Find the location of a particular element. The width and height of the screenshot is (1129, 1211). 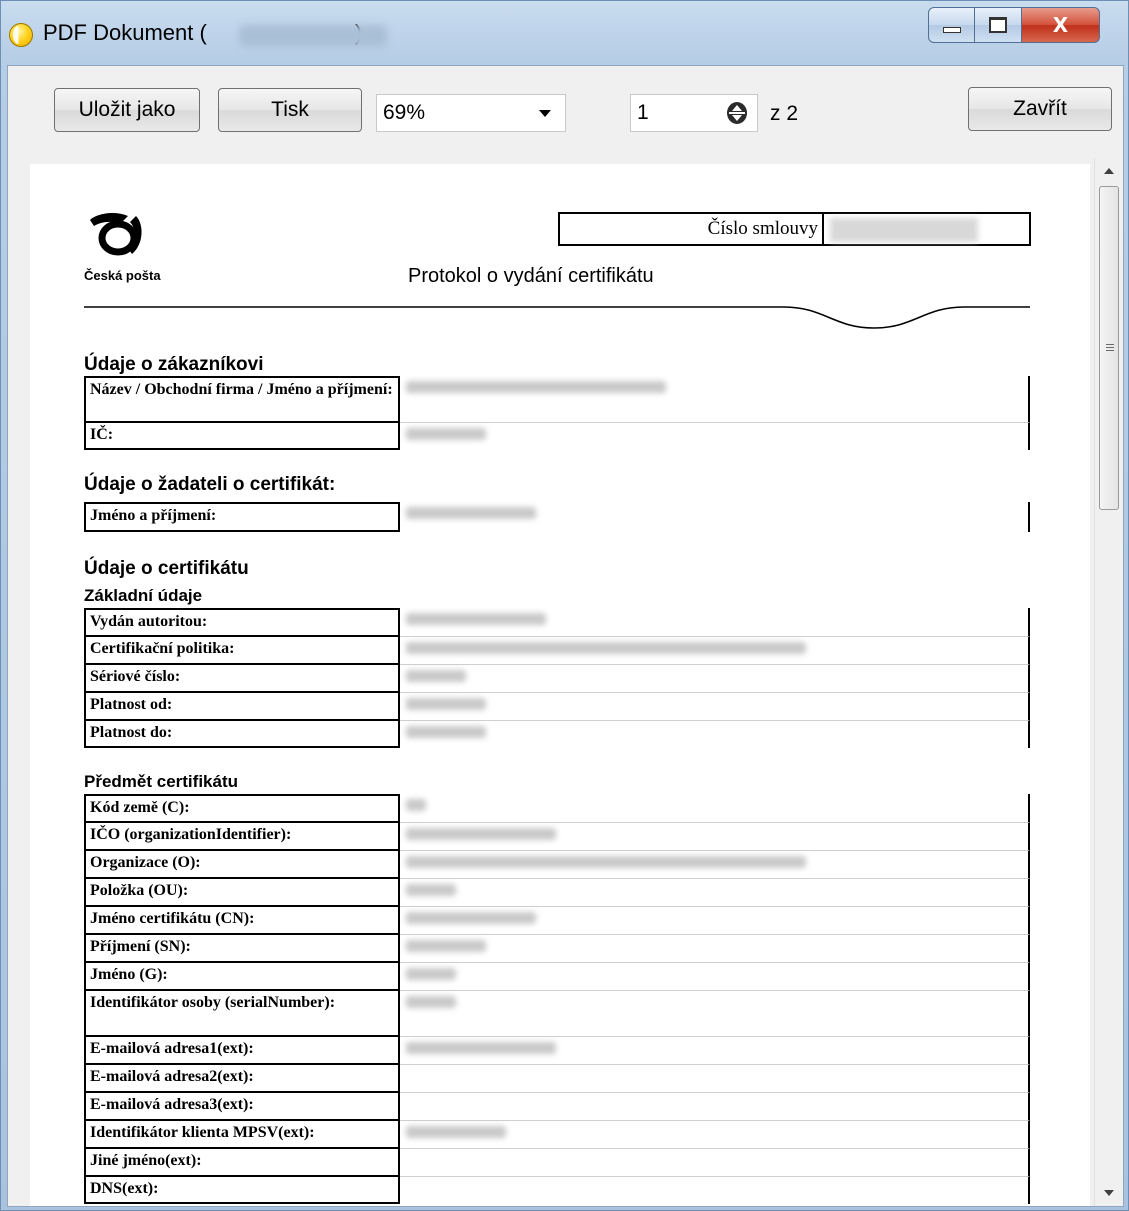

table-row: Příjmení (SN): is located at coordinates (557, 948).